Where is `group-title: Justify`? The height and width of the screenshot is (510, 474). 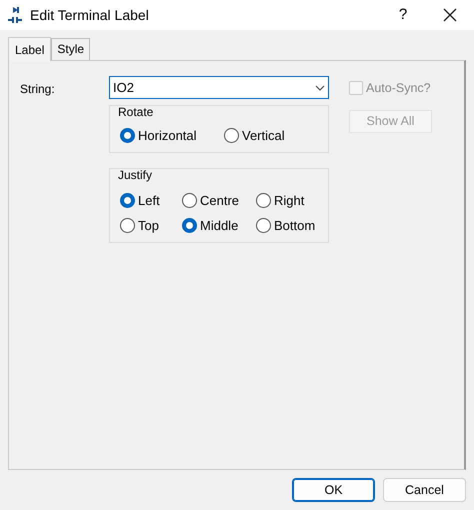
group-title: Justify is located at coordinates (136, 175).